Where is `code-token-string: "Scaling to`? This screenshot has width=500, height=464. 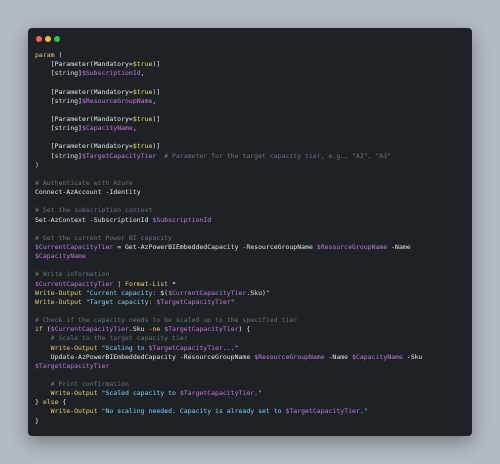 code-token-string: "Scaling to is located at coordinates (123, 347).